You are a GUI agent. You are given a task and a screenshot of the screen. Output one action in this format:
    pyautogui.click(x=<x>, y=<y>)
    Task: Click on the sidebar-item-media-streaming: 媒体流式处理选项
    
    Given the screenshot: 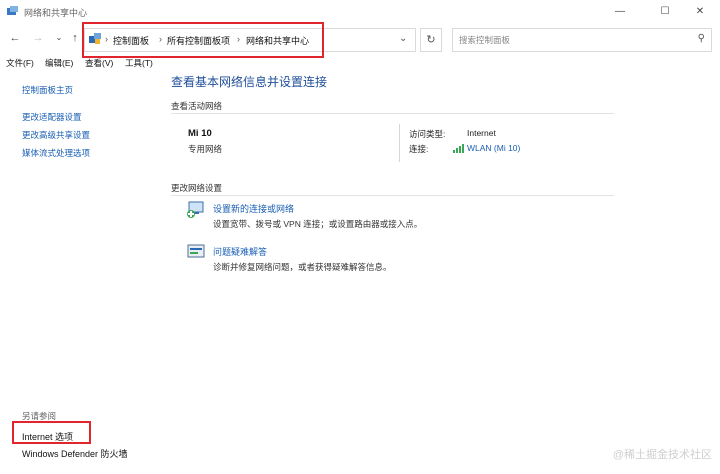 What is the action you would take?
    pyautogui.click(x=56, y=153)
    